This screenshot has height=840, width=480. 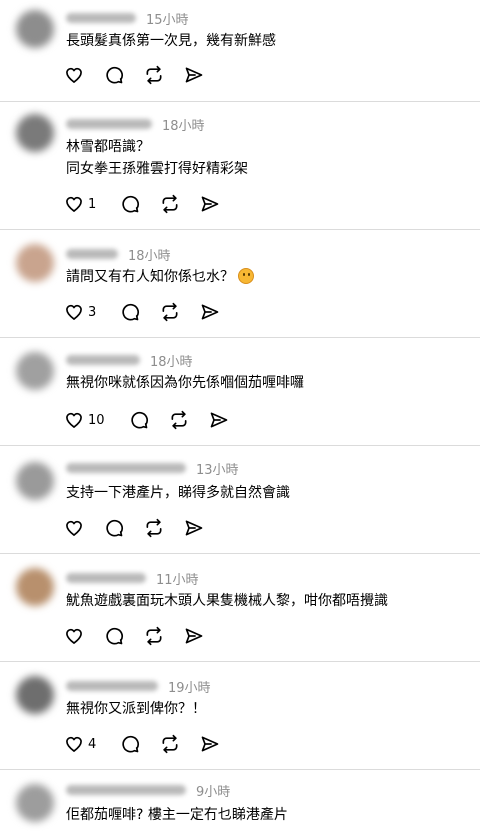 What do you see at coordinates (152, 312) in the screenshot?
I see `action-bar: 3` at bounding box center [152, 312].